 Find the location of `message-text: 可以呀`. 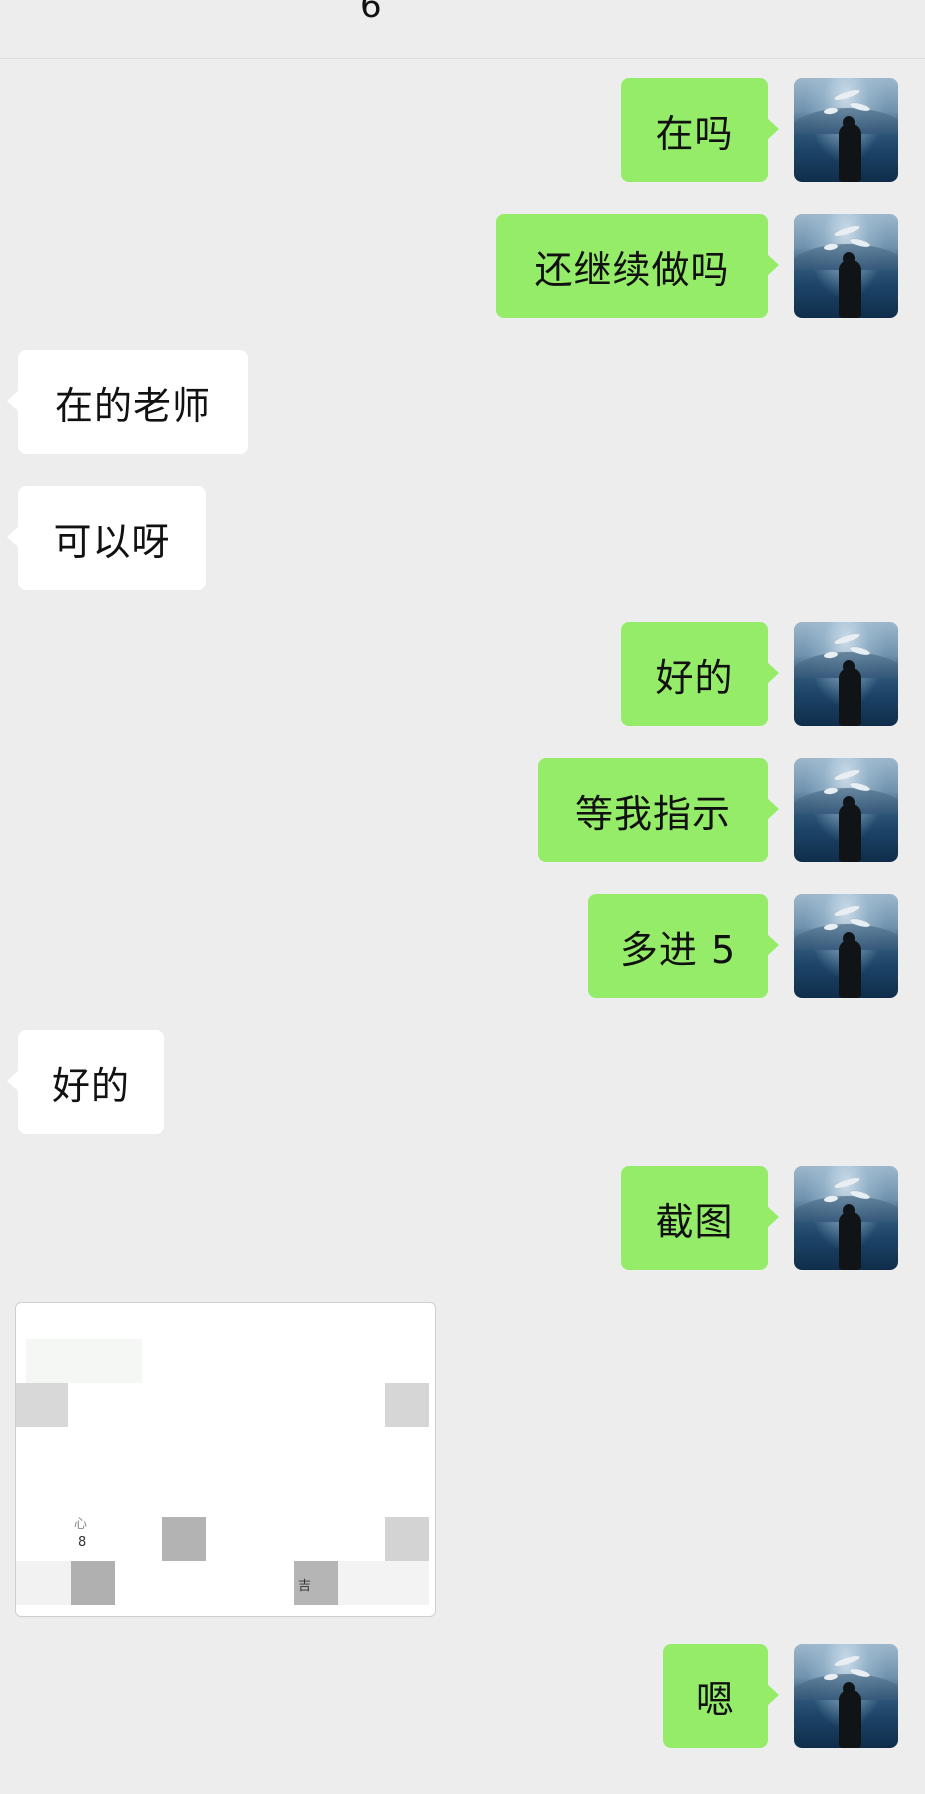

message-text: 可以呀 is located at coordinates (112, 541).